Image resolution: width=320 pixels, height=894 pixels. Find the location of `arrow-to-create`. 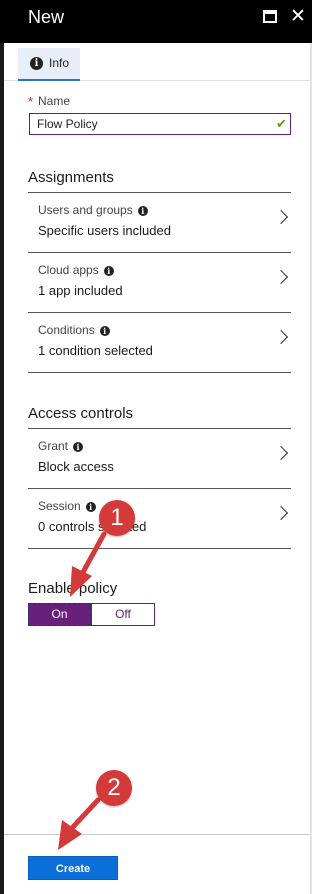

arrow-to-create is located at coordinates (79, 823).